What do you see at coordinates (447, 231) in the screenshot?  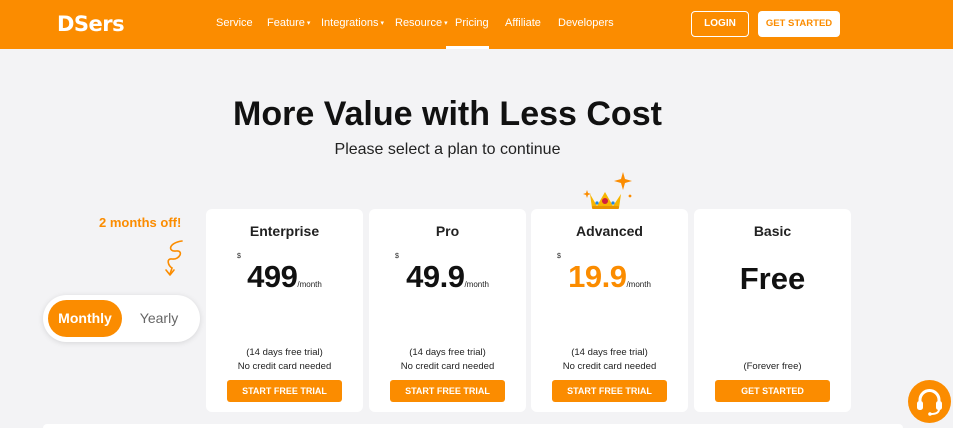 I see `plan-name: Pro` at bounding box center [447, 231].